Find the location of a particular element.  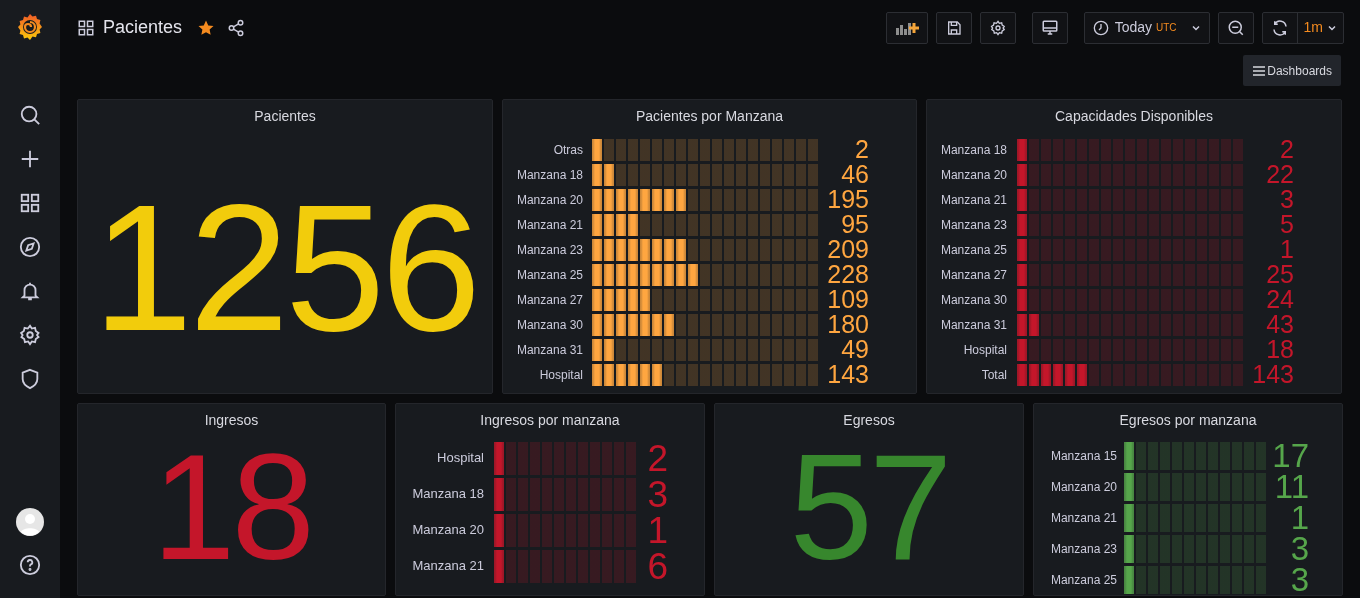

row-value: 195 is located at coordinates (847, 199).